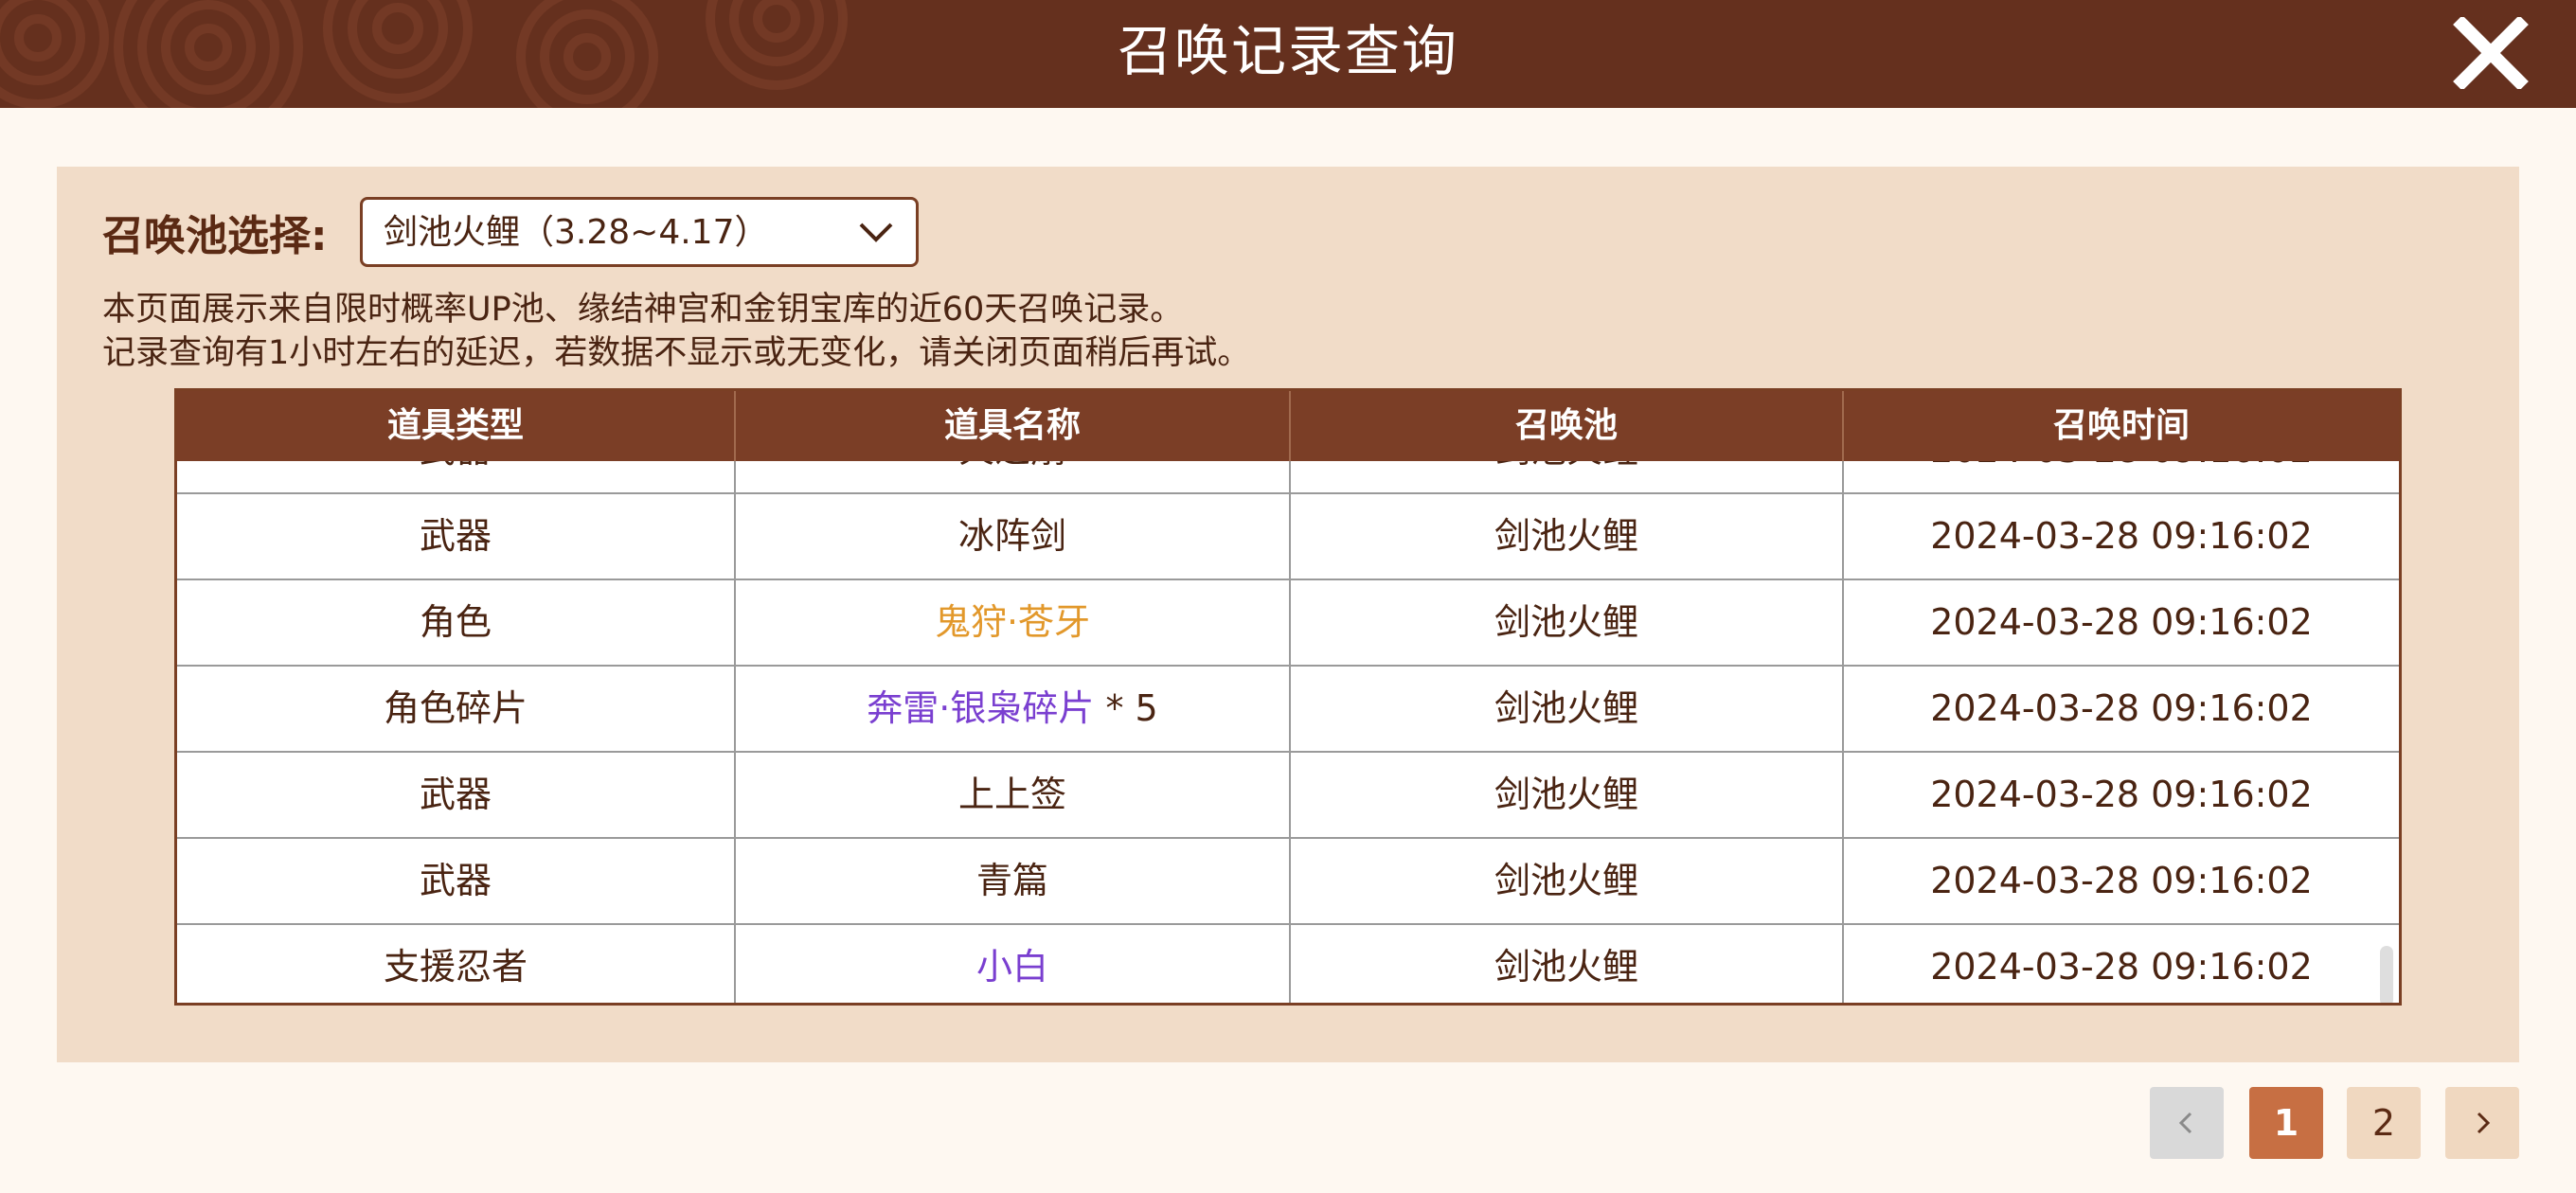  What do you see at coordinates (1012, 466) in the screenshot?
I see `item-name-text: 火之扇` at bounding box center [1012, 466].